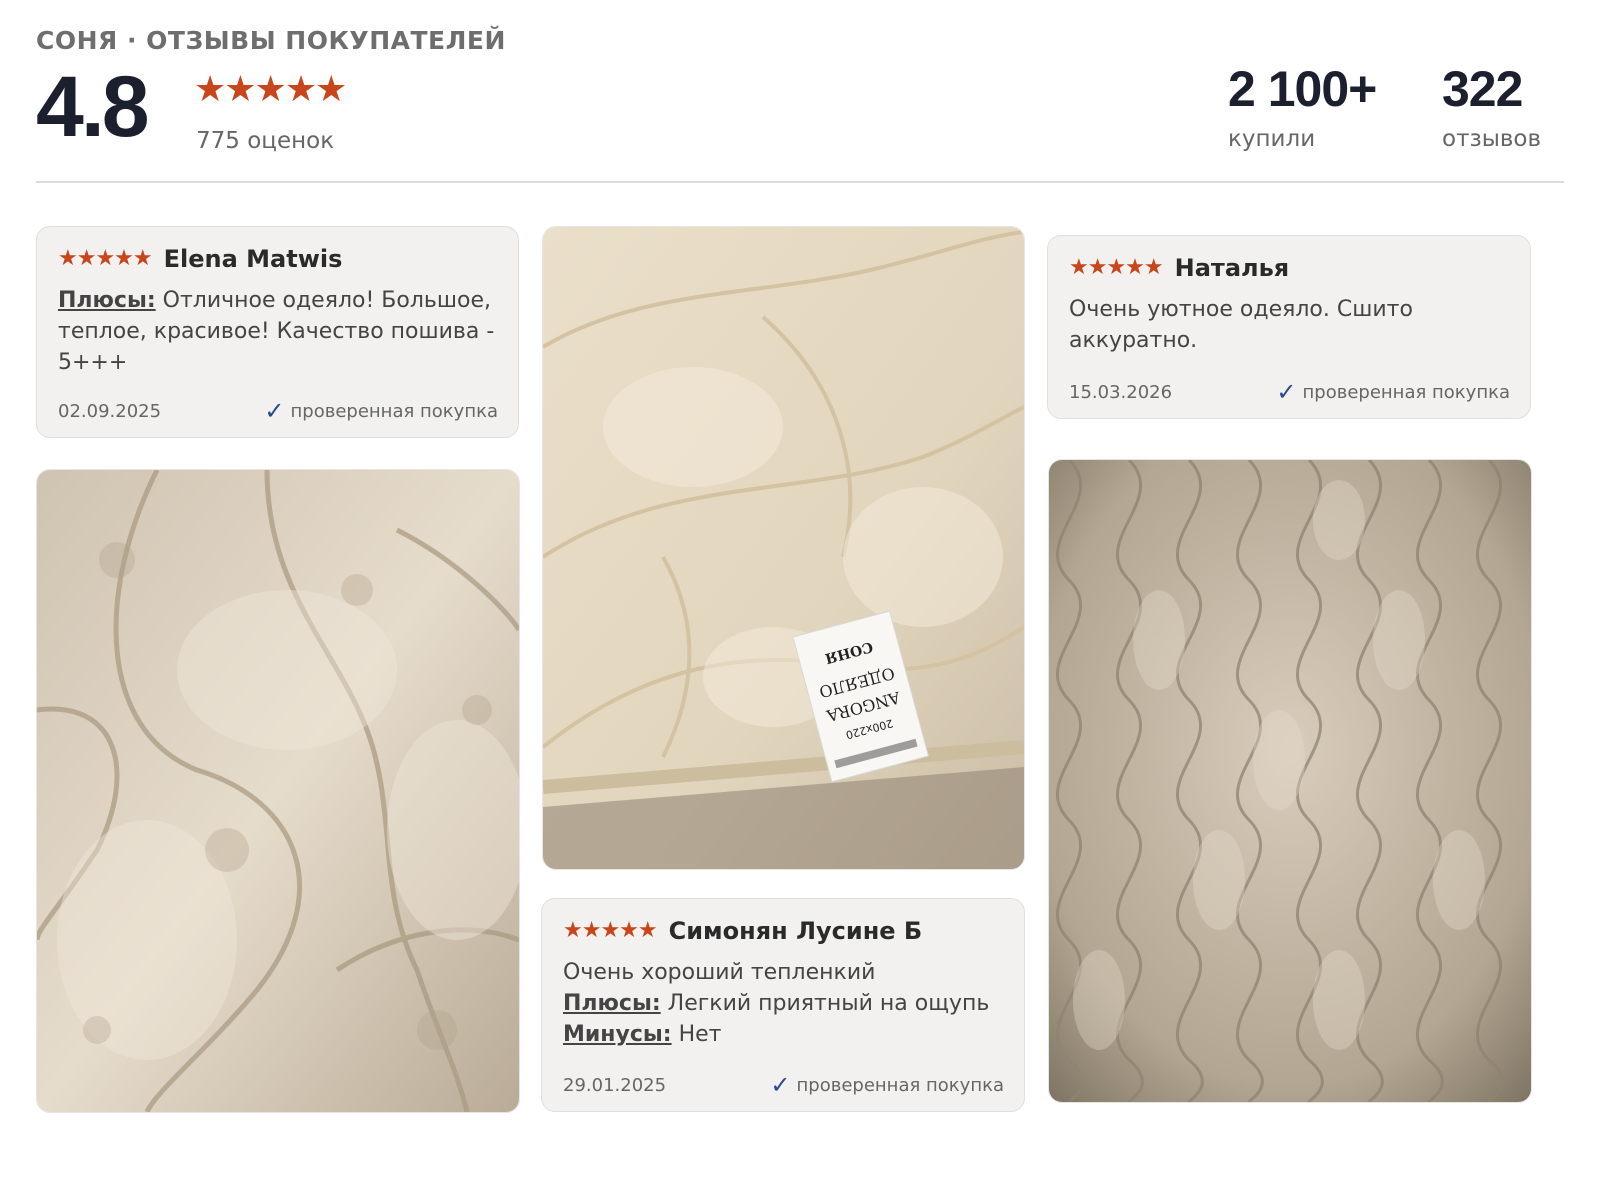  What do you see at coordinates (615, 1085) in the screenshot?
I see `review-date: 29.01.2025` at bounding box center [615, 1085].